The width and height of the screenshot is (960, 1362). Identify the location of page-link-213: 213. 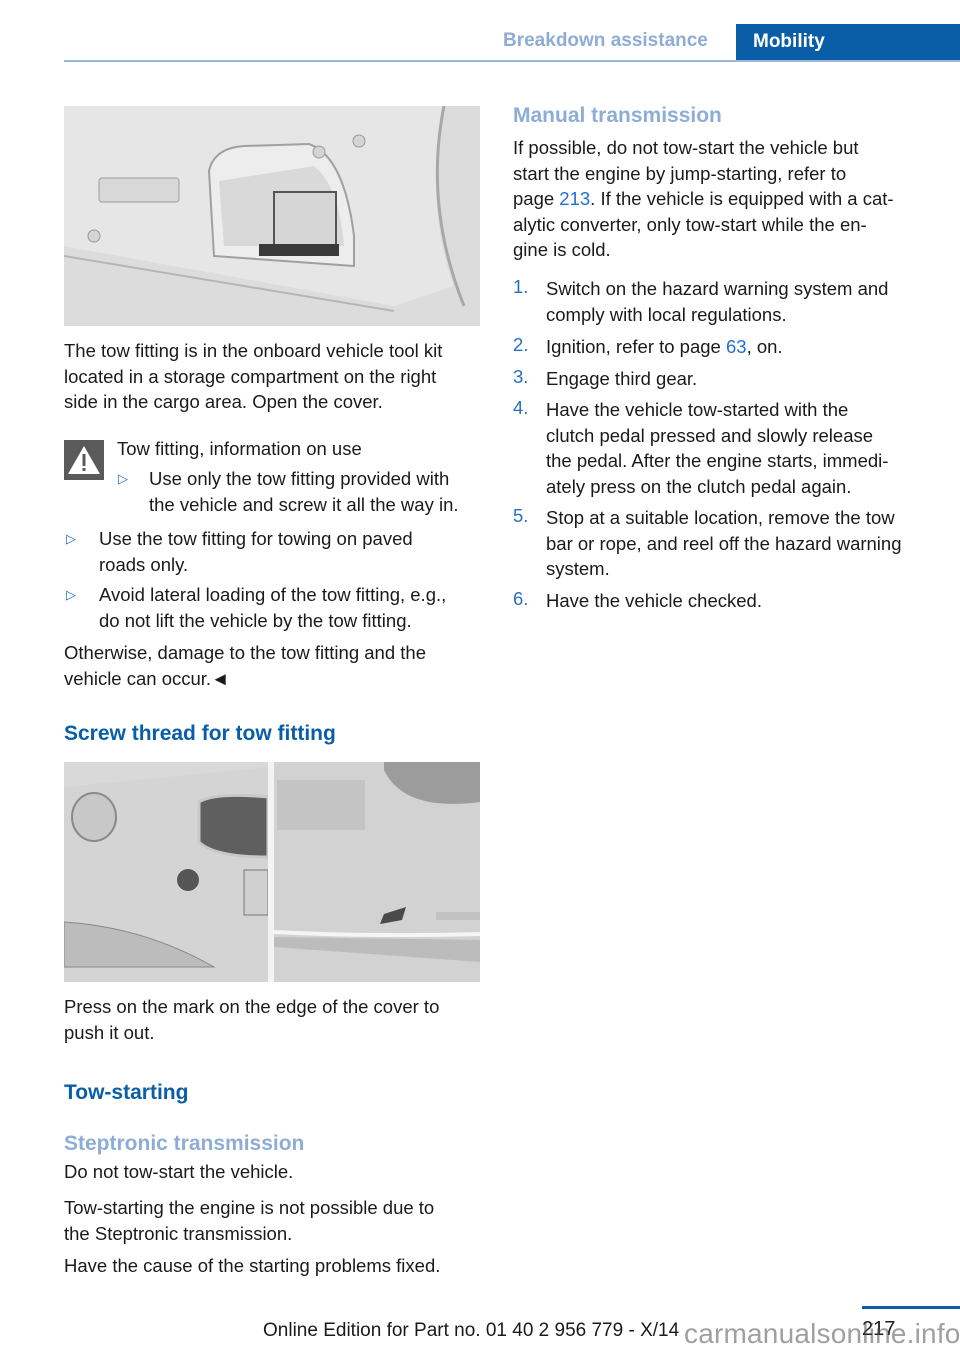
(574, 198).